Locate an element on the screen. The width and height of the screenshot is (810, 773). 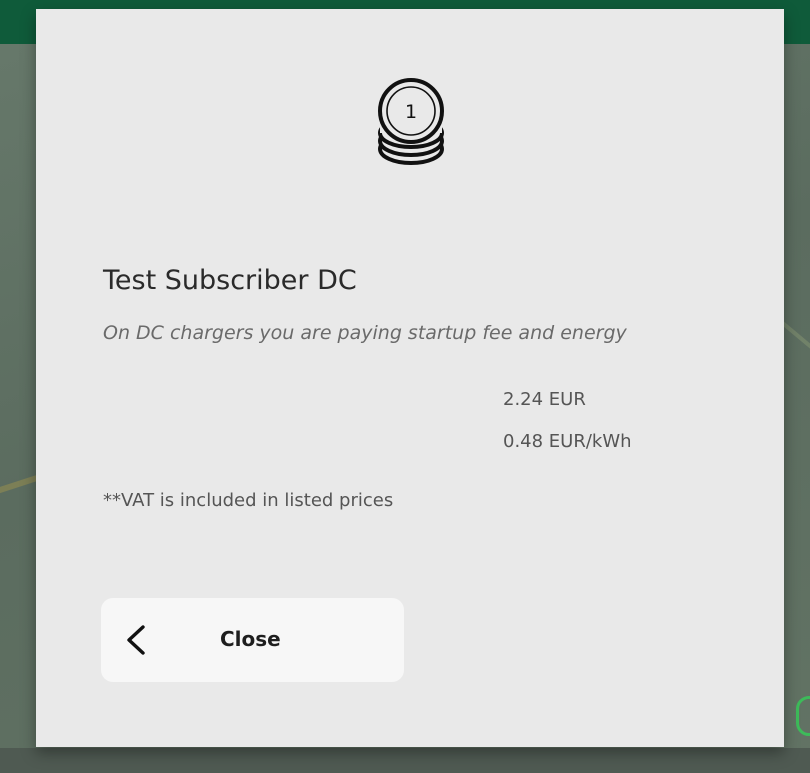
bottom-bar is located at coordinates (405, 760).